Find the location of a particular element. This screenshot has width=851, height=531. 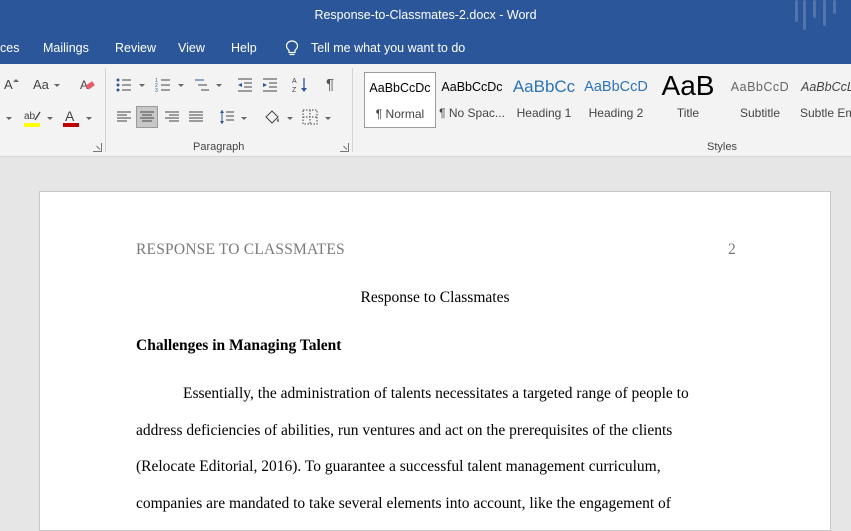

tab-mailings: Mailings is located at coordinates (66, 48).